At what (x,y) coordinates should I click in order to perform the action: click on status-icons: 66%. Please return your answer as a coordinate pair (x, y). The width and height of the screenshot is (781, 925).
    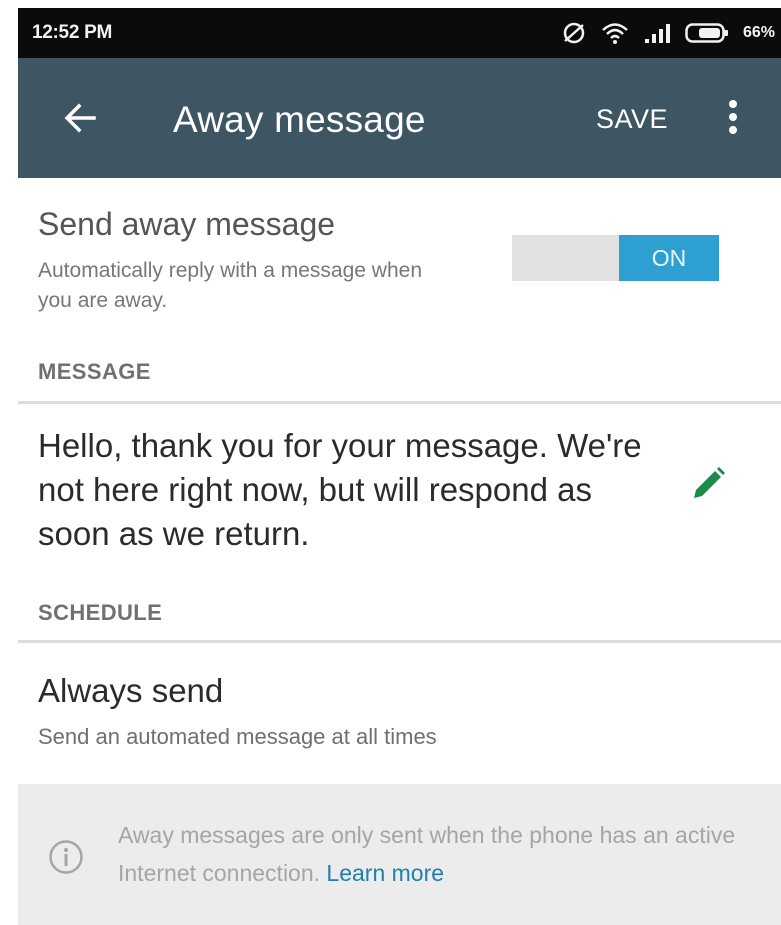
    Looking at the image, I should click on (668, 33).